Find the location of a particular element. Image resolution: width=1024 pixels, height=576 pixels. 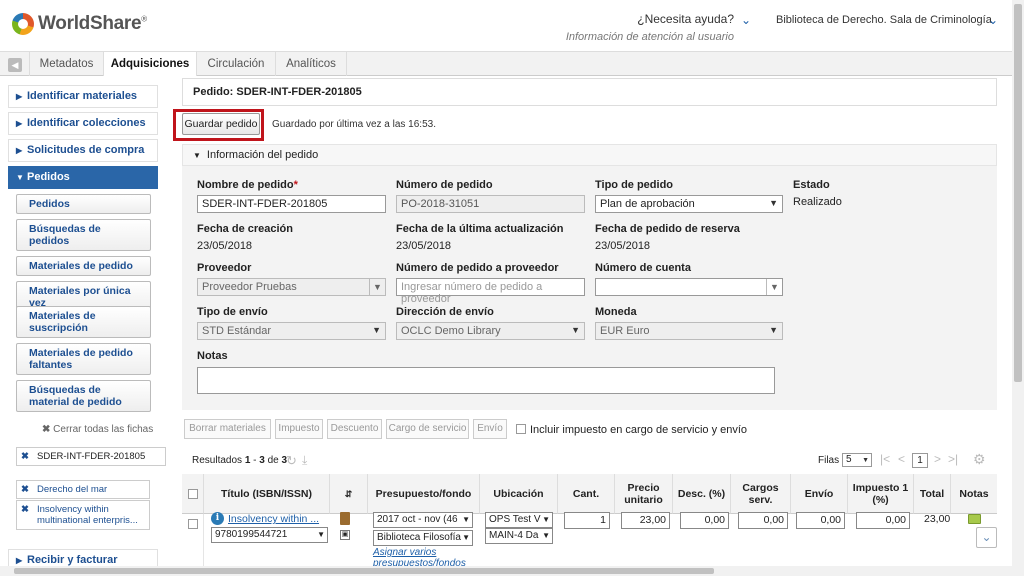

vertical-scrollbar-thumb is located at coordinates (1018, 193).